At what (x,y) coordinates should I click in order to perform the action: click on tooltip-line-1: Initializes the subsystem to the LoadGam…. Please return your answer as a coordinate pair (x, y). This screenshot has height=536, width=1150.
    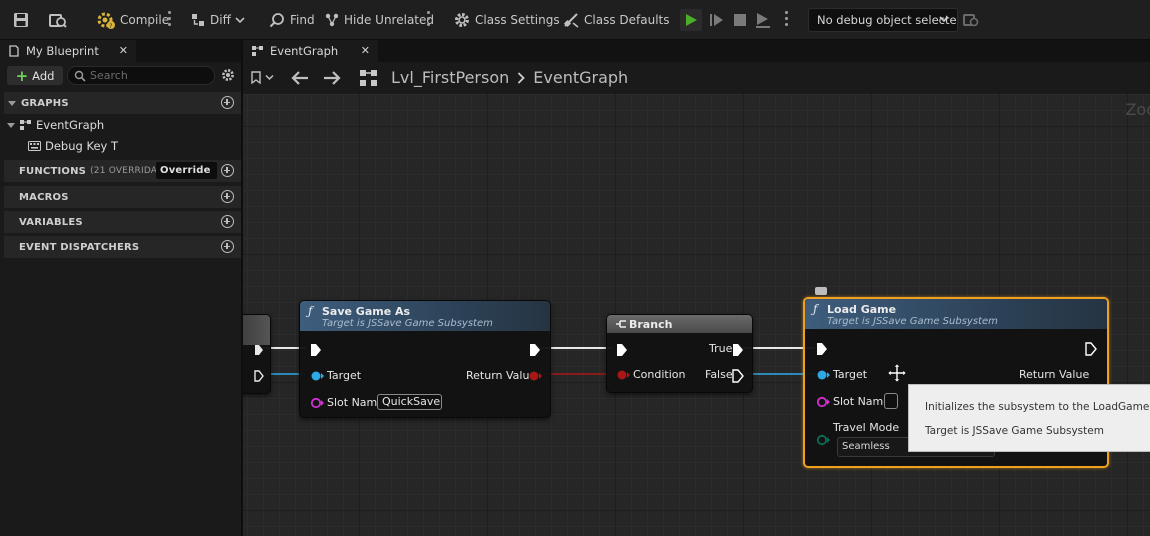
    Looking at the image, I should click on (1037, 407).